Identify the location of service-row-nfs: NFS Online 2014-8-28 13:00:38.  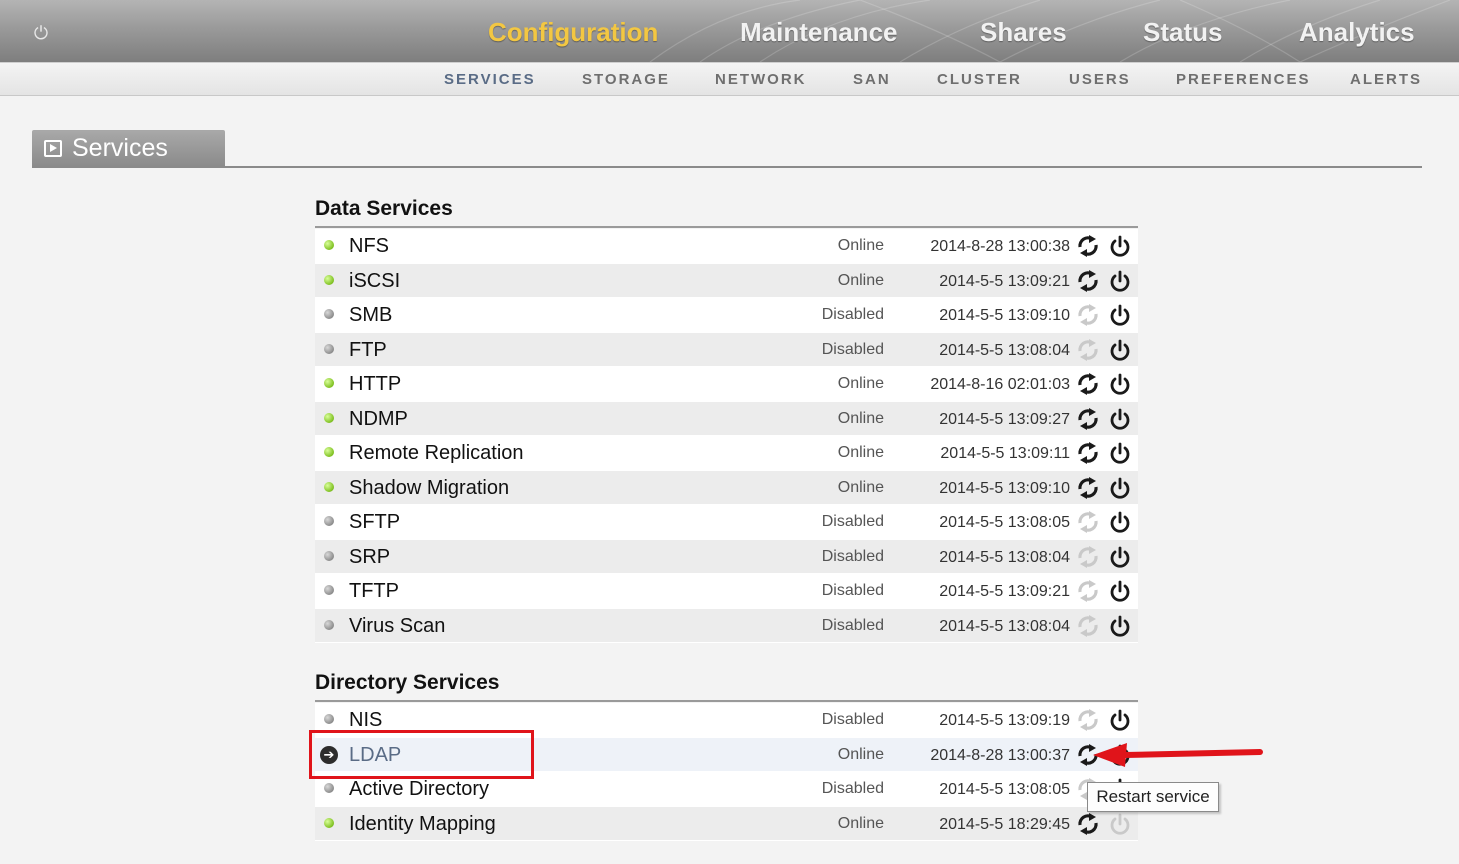
(726, 246).